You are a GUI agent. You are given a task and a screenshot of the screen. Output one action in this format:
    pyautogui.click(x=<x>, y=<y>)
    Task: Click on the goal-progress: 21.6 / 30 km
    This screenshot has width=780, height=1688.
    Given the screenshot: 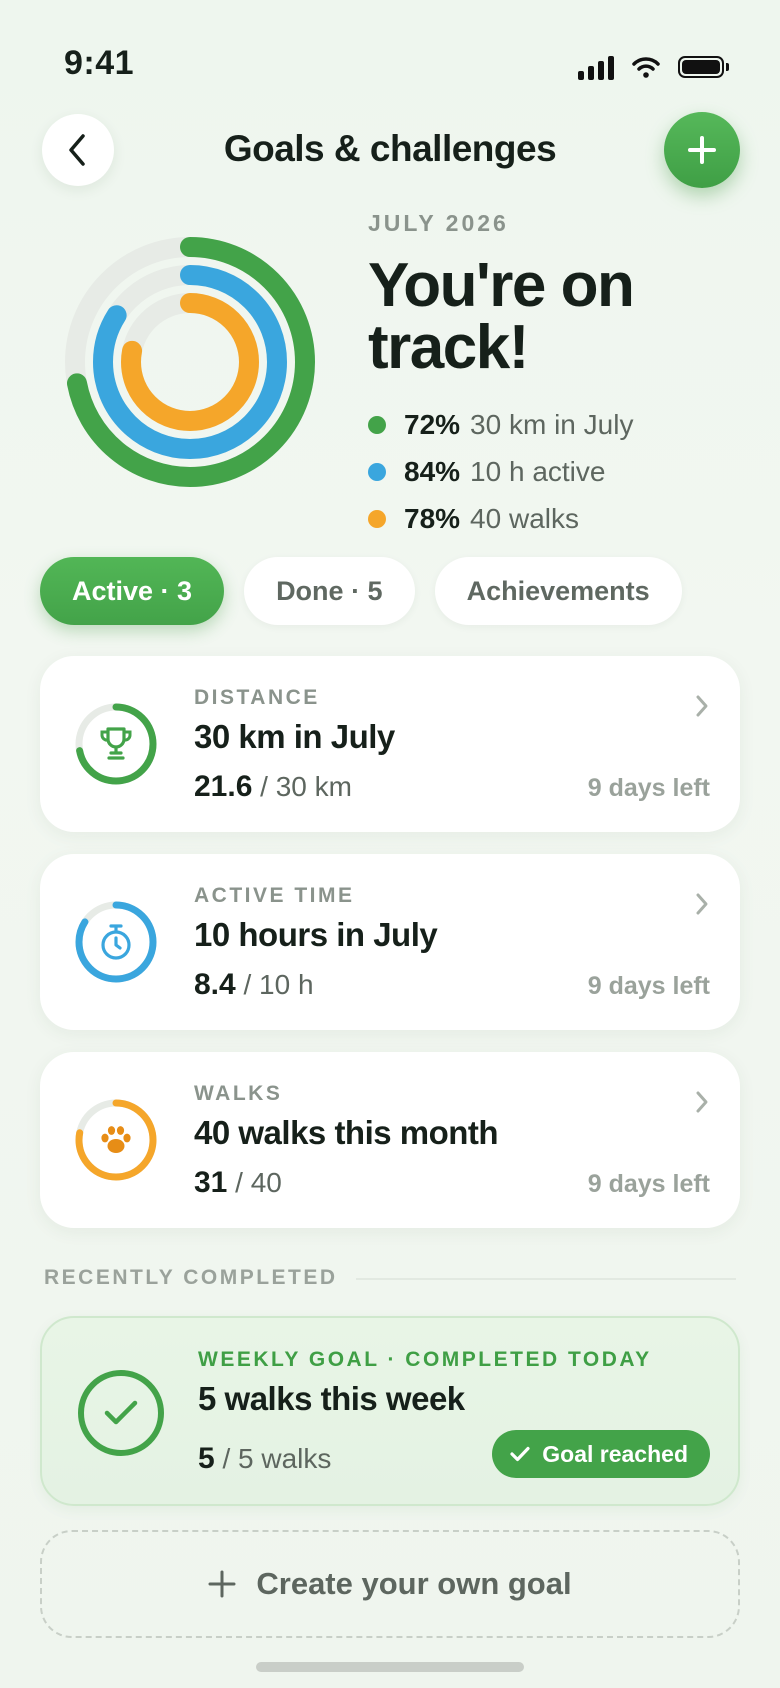 What is the action you would take?
    pyautogui.click(x=273, y=787)
    